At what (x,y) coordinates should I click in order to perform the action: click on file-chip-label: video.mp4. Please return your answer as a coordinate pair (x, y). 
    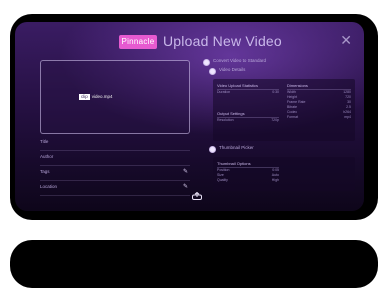
    Looking at the image, I should click on (102, 96).